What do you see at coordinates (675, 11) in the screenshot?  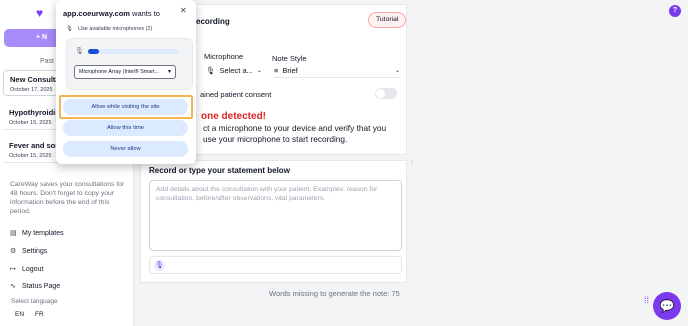 I see `help-button: ?` at bounding box center [675, 11].